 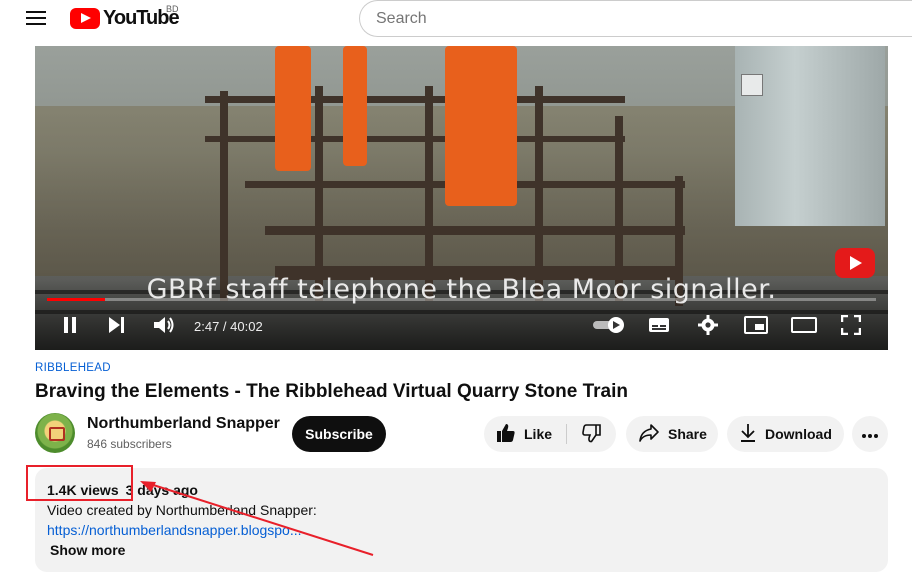 What do you see at coordinates (855, 263) in the screenshot?
I see `youtube-watermark-icon` at bounding box center [855, 263].